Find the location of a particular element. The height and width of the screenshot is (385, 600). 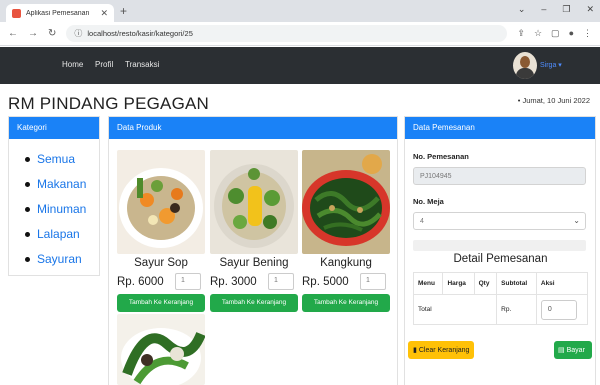

chevron-down-icon: ⌄ is located at coordinates (576, 220).